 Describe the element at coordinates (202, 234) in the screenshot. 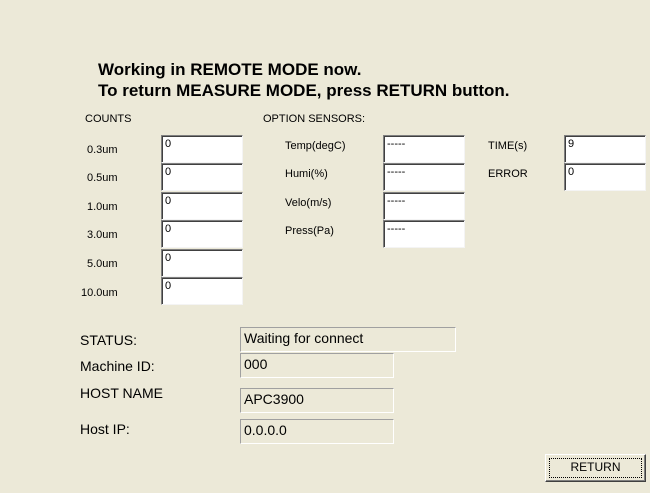

I see `count-field-3-0um: 0` at that location.